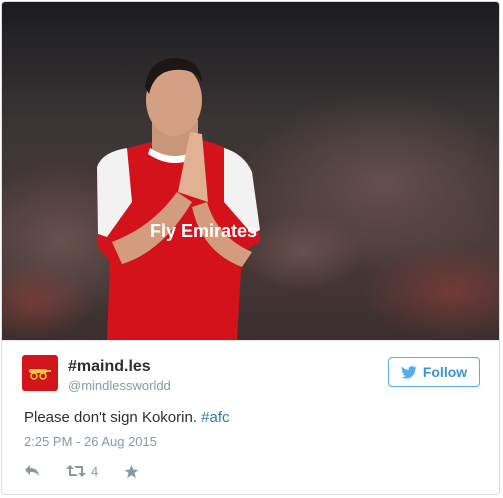  Describe the element at coordinates (409, 372) in the screenshot. I see `twitter-bird-icon` at that location.